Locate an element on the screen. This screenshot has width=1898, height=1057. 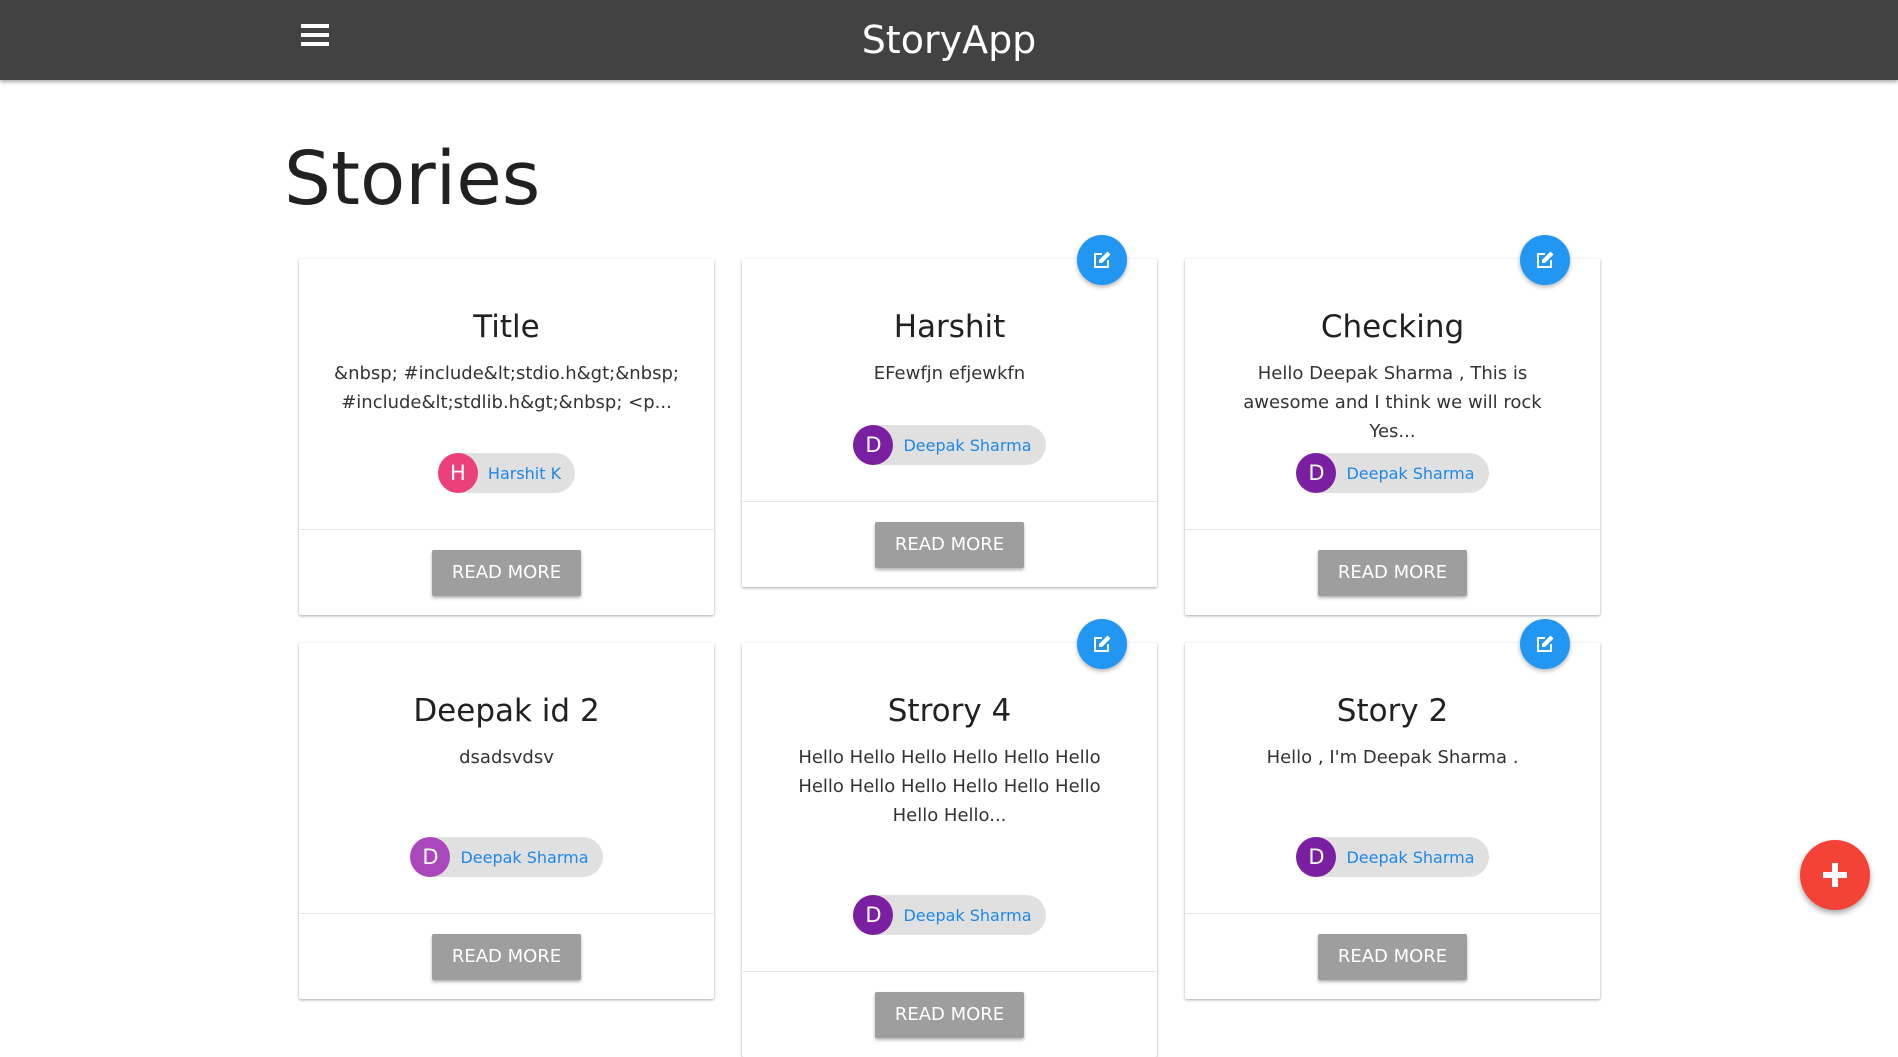
add-story-button is located at coordinates (1835, 875).